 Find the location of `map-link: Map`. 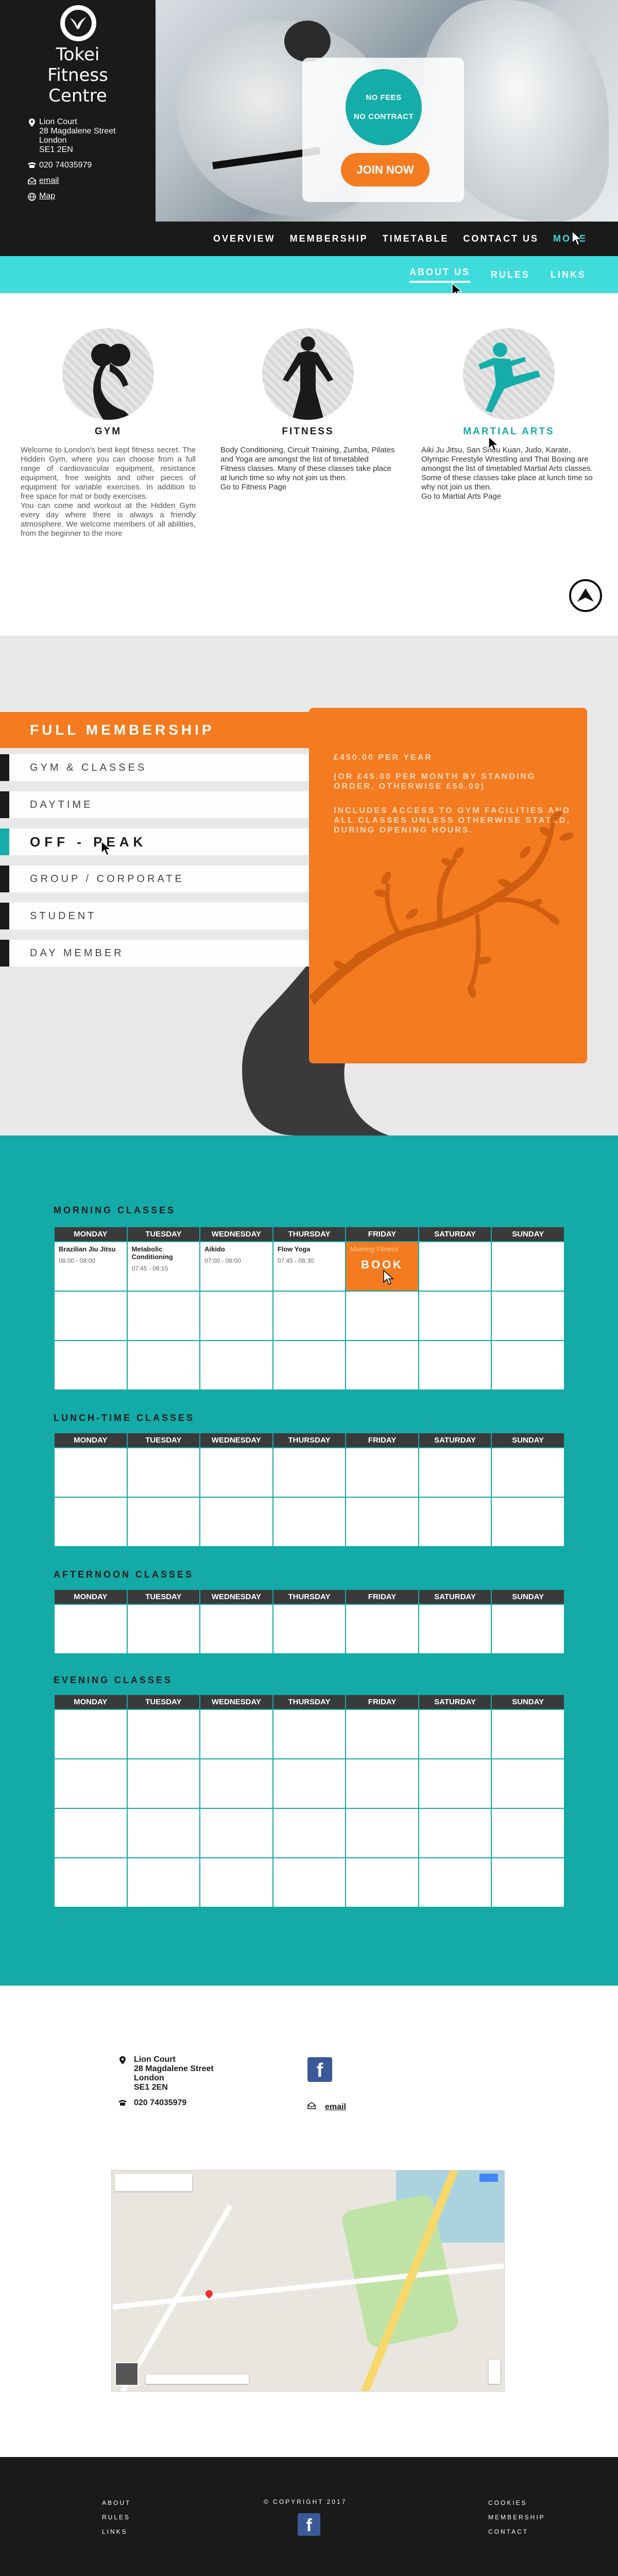

map-link: Map is located at coordinates (47, 196).